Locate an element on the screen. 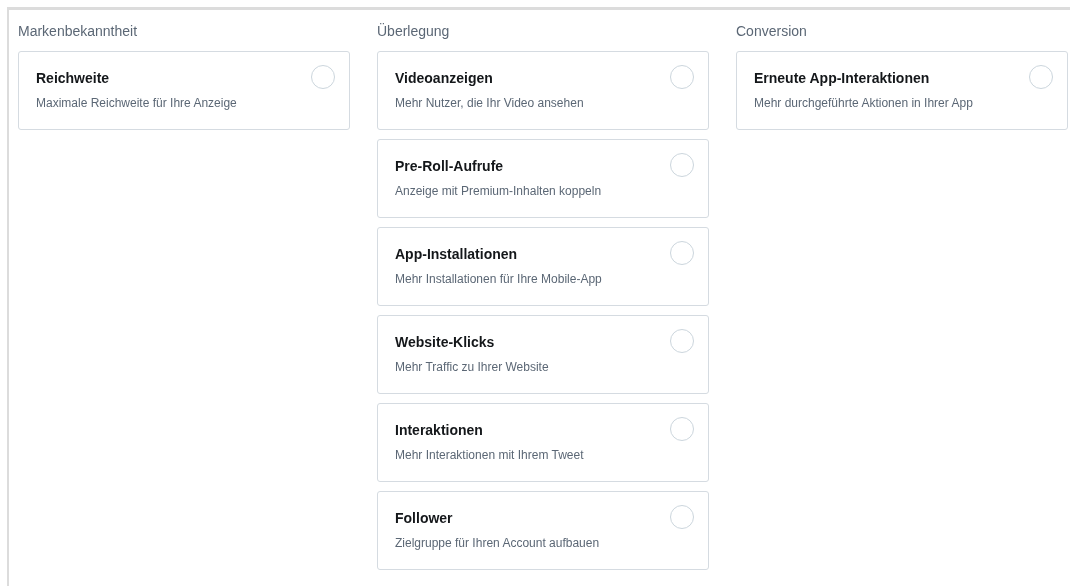  objective-card: Reichweite Maximale Reichweite für Ihre Anzeige is located at coordinates (184, 90).